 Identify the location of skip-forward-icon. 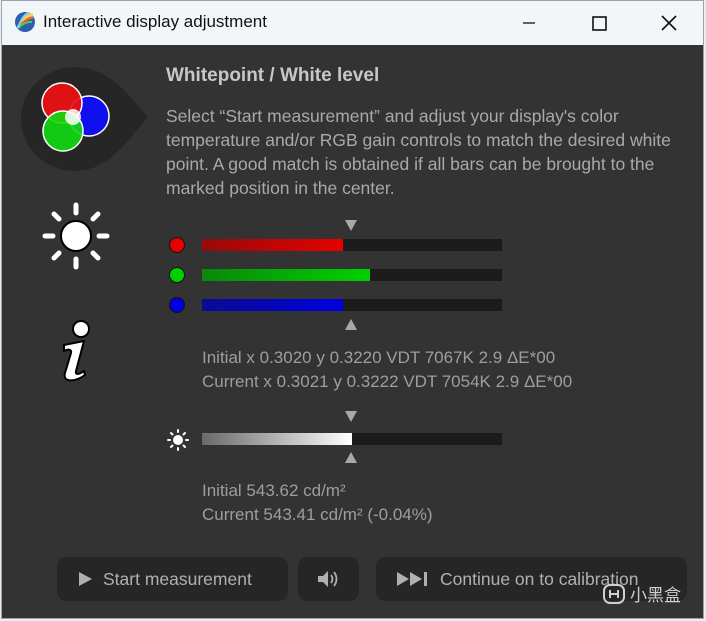
(412, 579).